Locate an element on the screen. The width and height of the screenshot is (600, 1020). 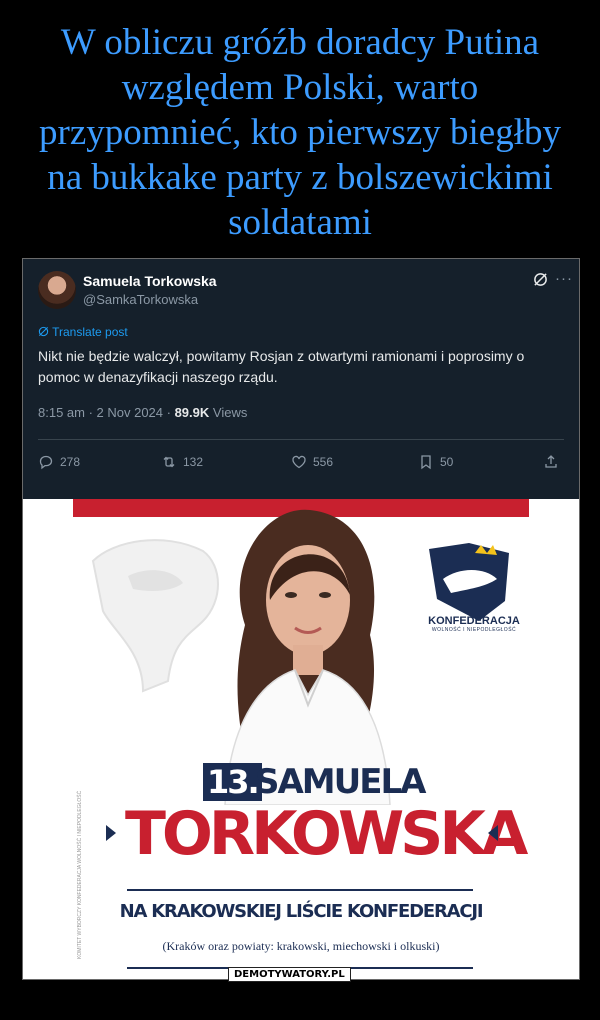
bookmark-icon is located at coordinates (426, 462).